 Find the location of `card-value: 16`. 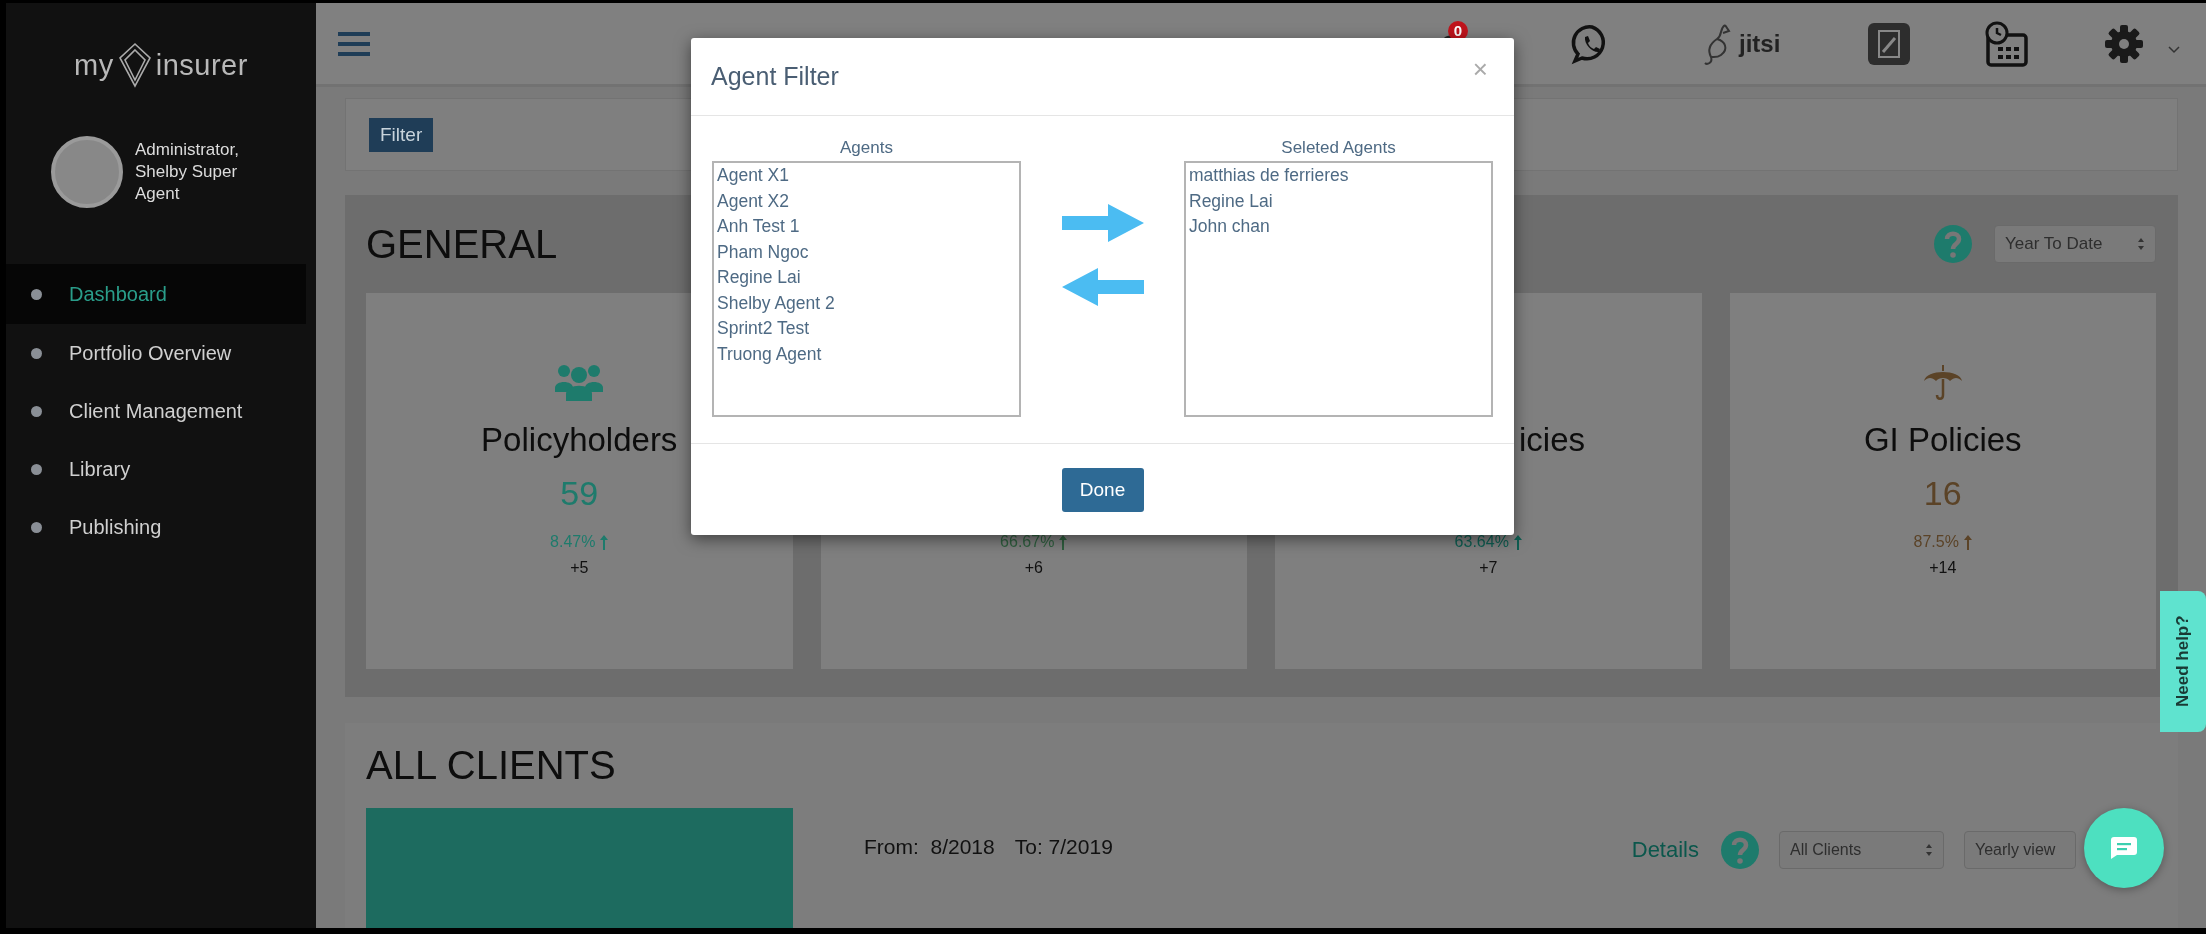

card-value: 16 is located at coordinates (1942, 493).